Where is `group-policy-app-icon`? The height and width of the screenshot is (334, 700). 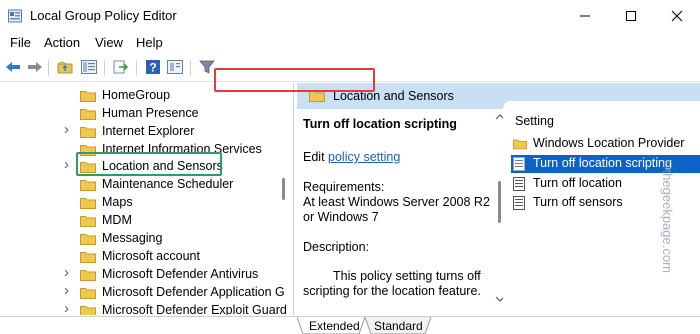
group-policy-app-icon is located at coordinates (15, 16).